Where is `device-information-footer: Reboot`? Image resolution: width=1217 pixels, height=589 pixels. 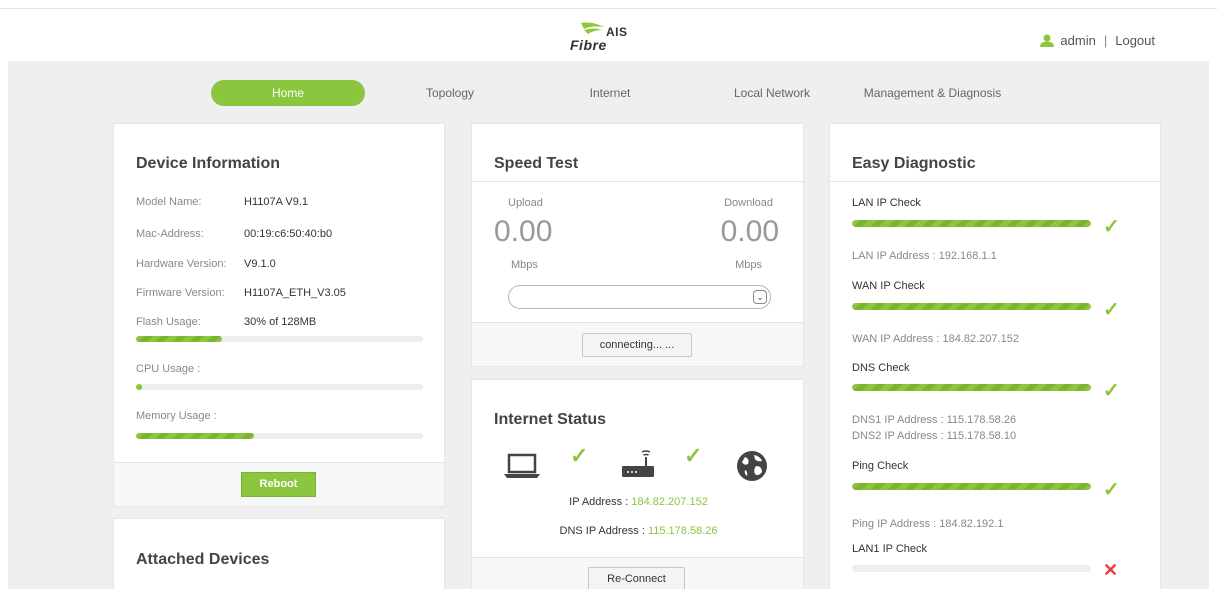
device-information-footer: Reboot is located at coordinates (279, 484).